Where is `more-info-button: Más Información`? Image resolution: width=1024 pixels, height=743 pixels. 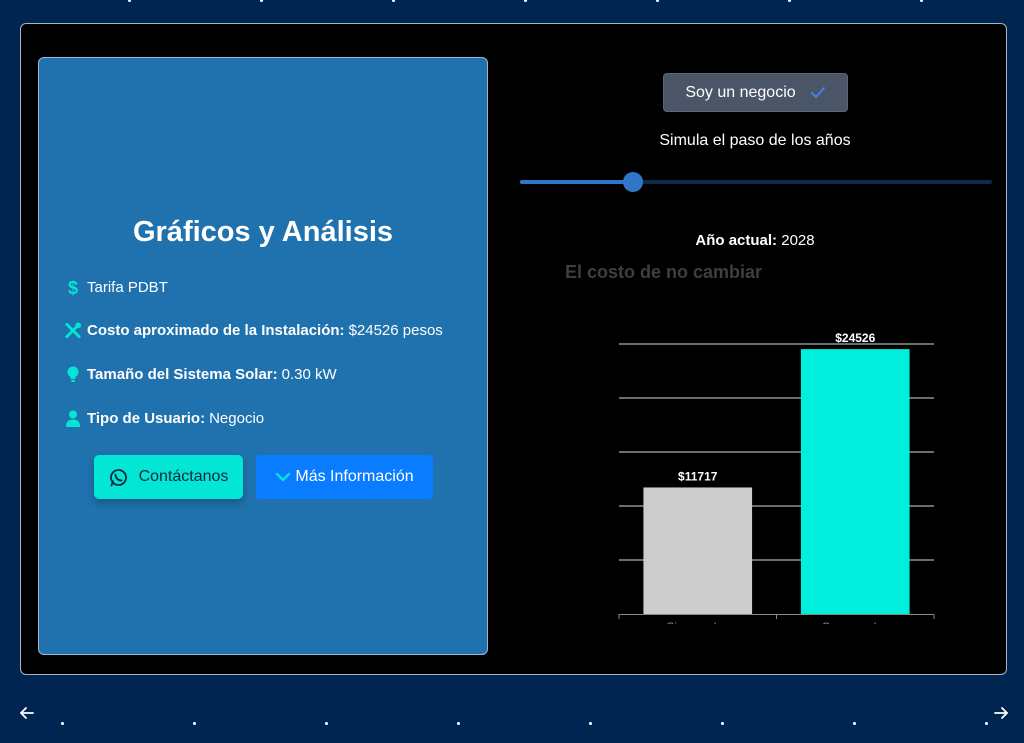 more-info-button: Más Información is located at coordinates (344, 477).